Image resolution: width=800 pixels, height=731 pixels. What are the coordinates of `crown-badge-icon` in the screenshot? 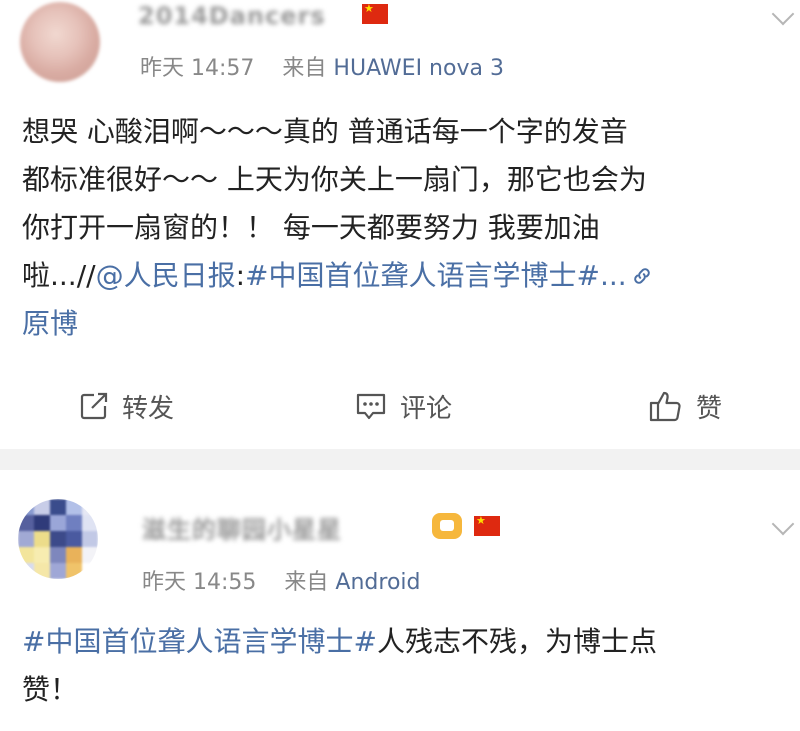 It's located at (447, 526).